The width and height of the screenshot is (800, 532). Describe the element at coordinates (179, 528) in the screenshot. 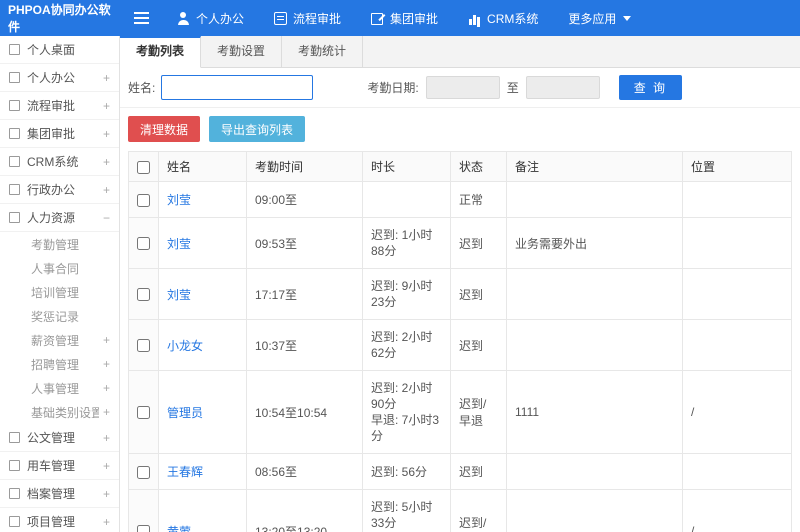

I see `employee-name-link: 黄莺` at that location.